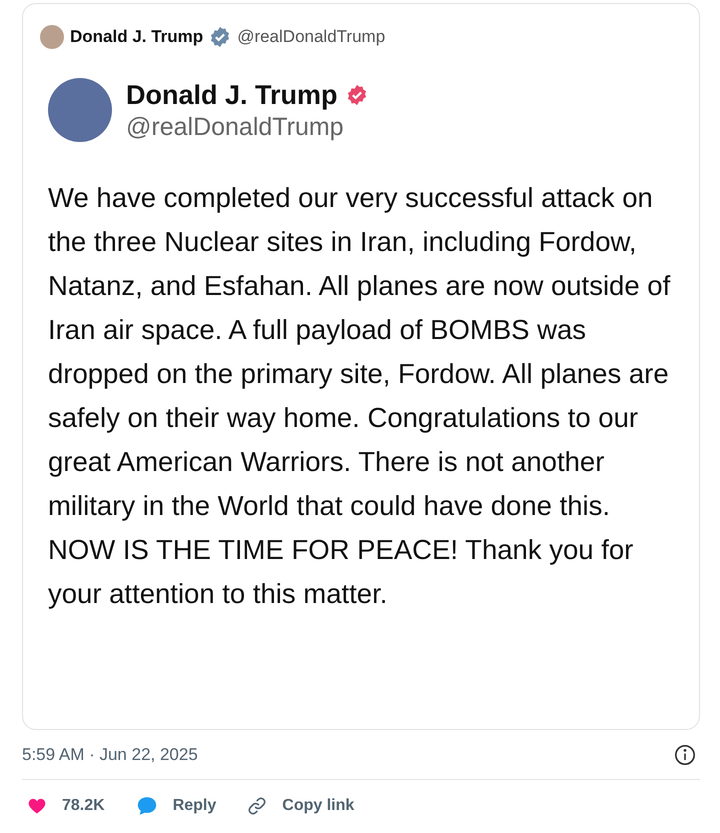 The width and height of the screenshot is (720, 833). What do you see at coordinates (685, 755) in the screenshot?
I see `info-icon` at bounding box center [685, 755].